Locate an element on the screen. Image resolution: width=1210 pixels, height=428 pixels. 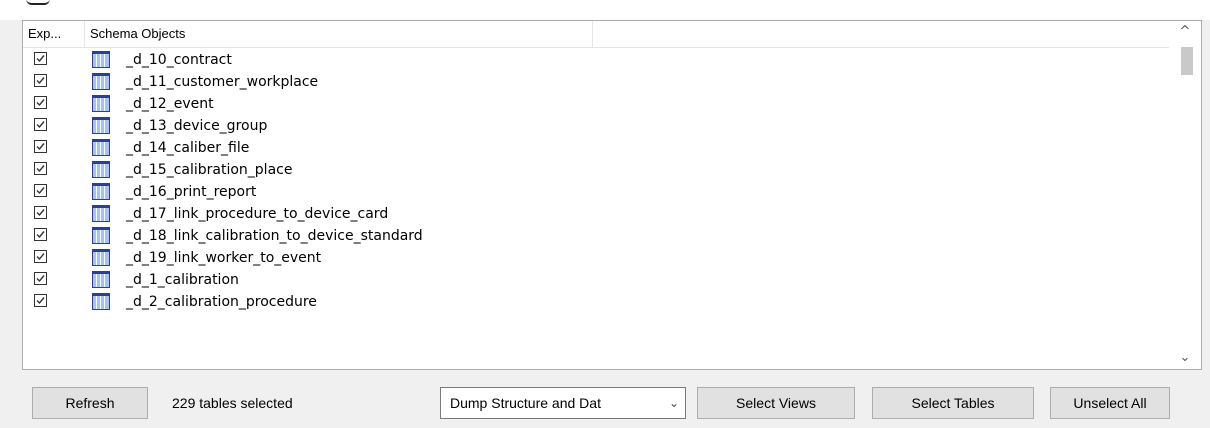
select-views-button: Select Views is located at coordinates (776, 403).